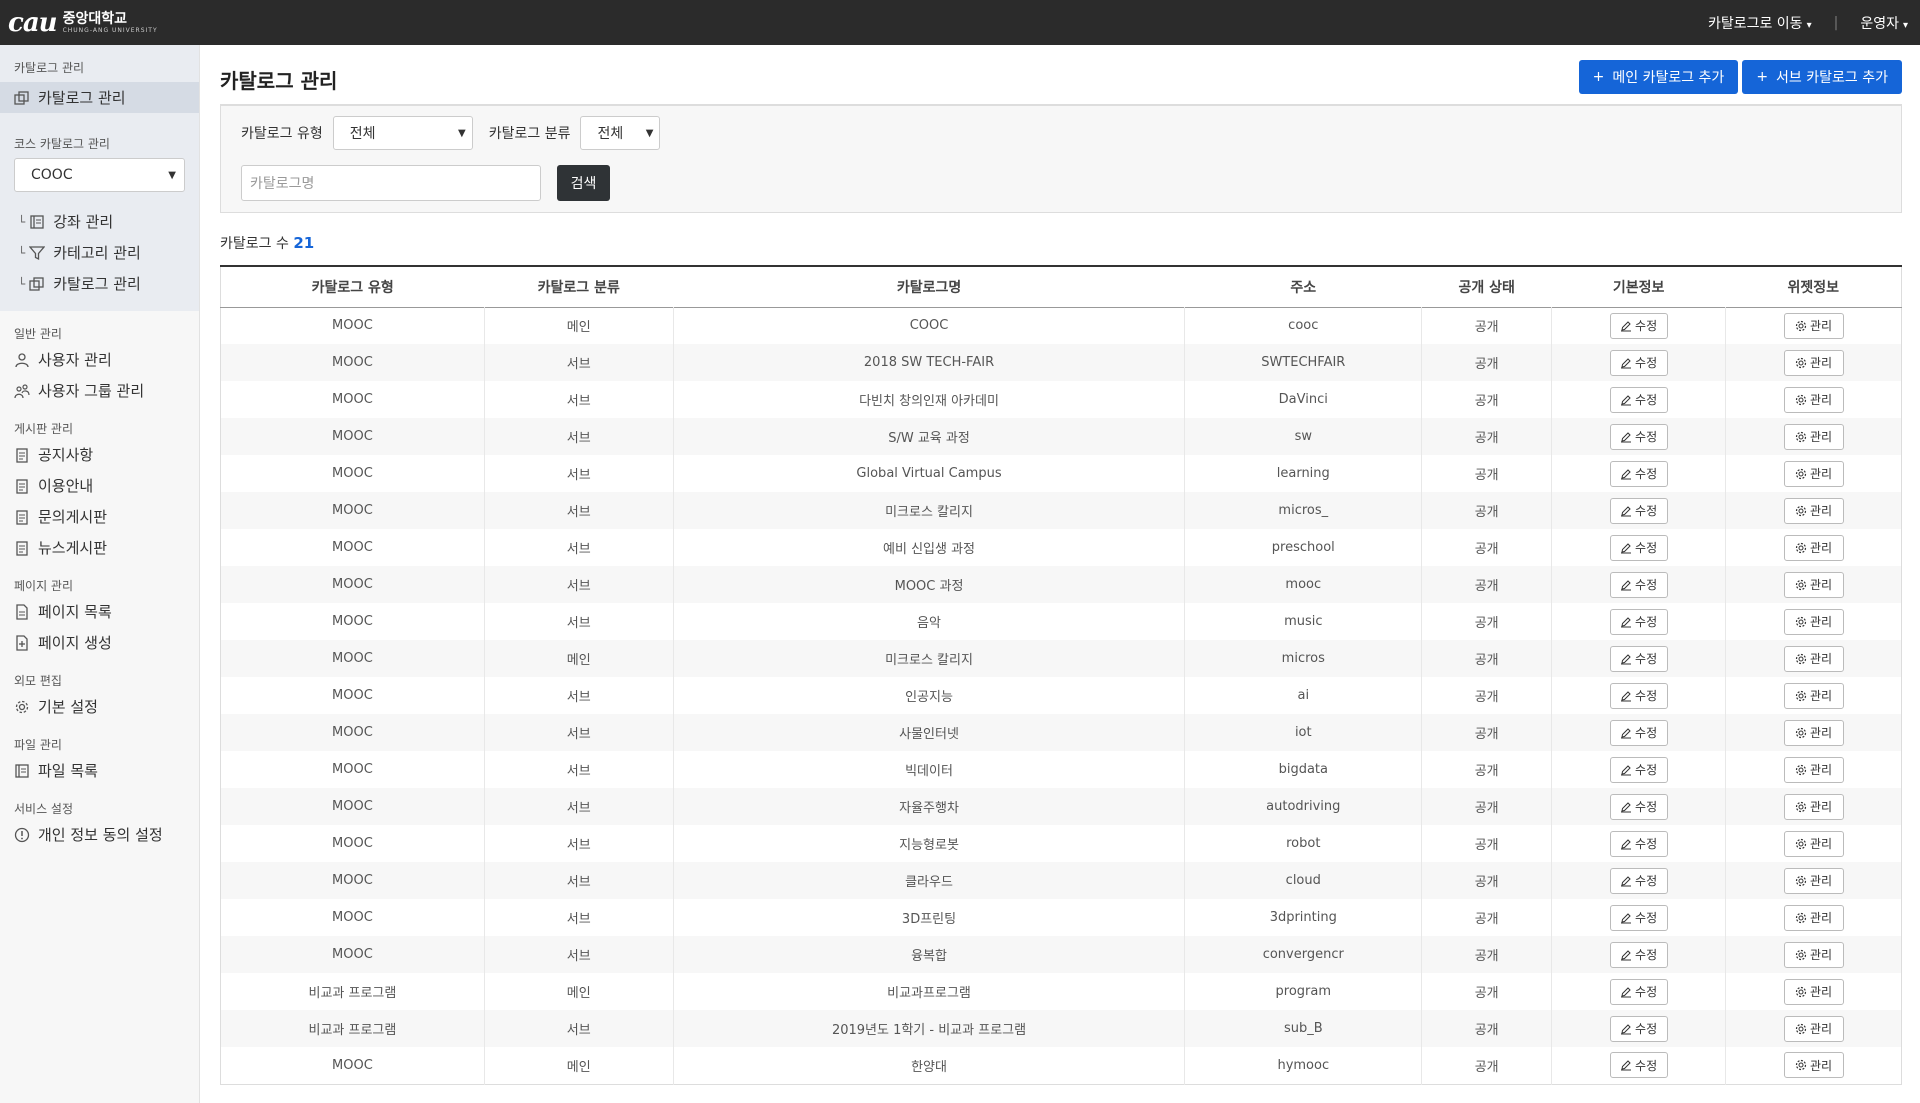 The height and width of the screenshot is (1103, 1920). Describe the element at coordinates (1760, 23) in the screenshot. I see `catalog-nav-dropdown: 카탈로그로 이동` at that location.